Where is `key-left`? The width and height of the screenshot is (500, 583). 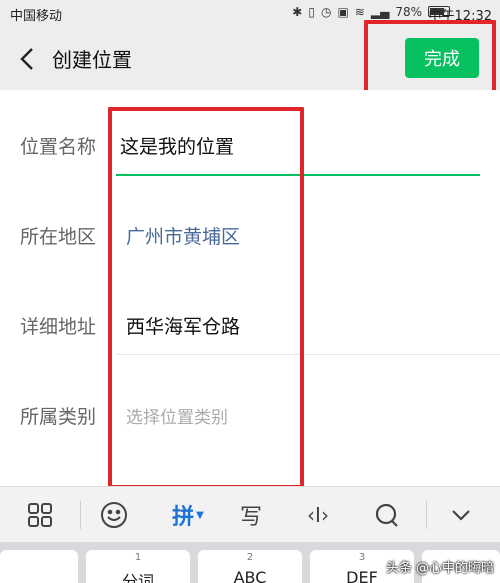 key-left is located at coordinates (39, 566).